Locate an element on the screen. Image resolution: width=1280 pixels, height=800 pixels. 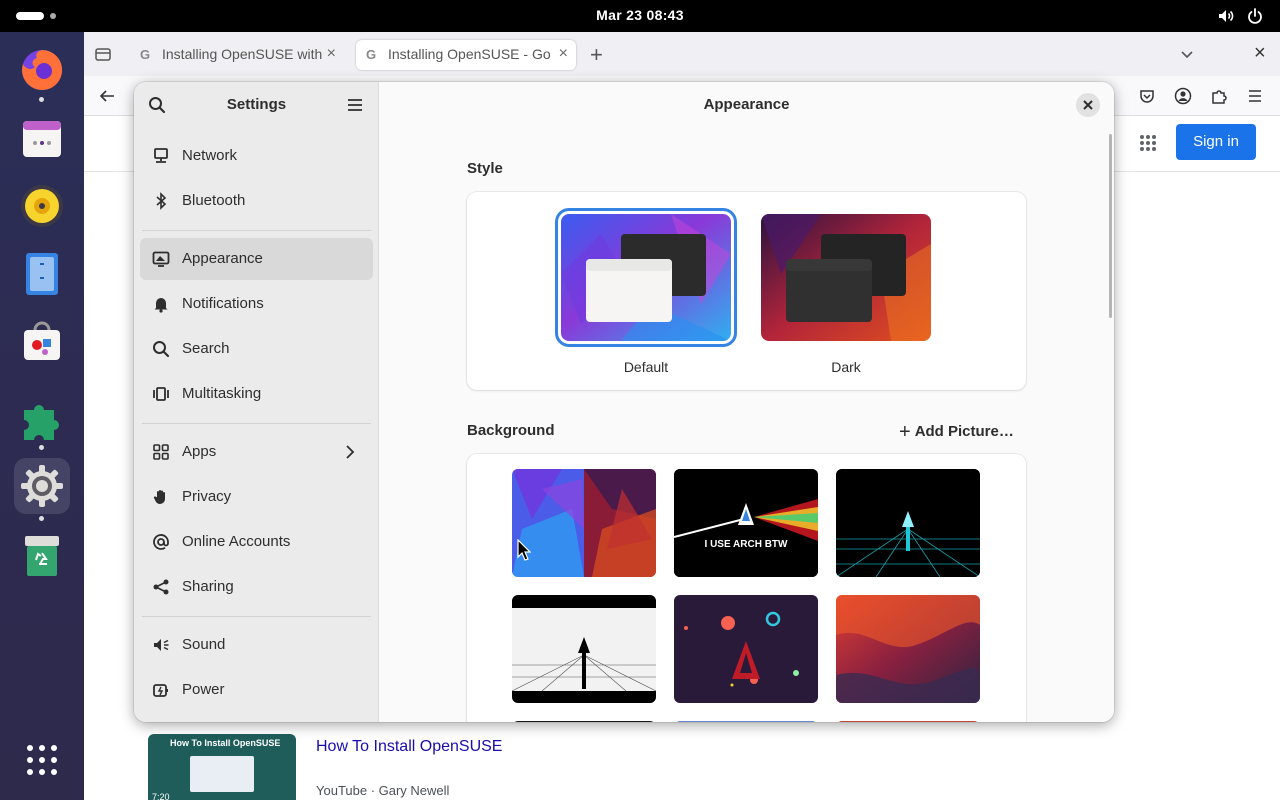
trash-icon is located at coordinates (42, 556).